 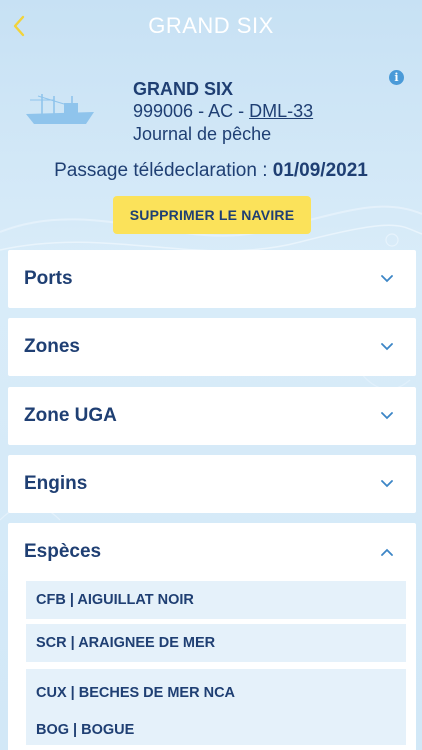 What do you see at coordinates (56, 483) in the screenshot?
I see `section-label: Engins` at bounding box center [56, 483].